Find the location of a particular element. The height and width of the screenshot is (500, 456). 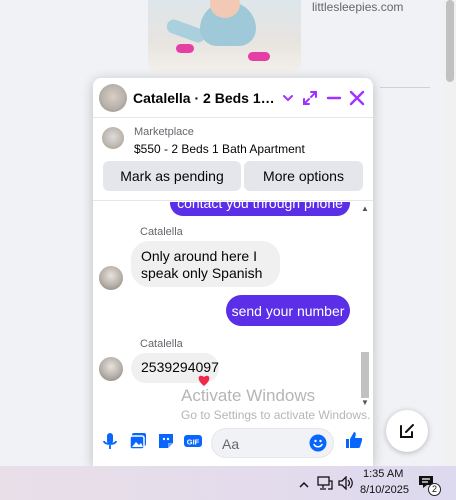

listing-title: $550 - 2 Beds 1 Bath Apartment is located at coordinates (219, 149).